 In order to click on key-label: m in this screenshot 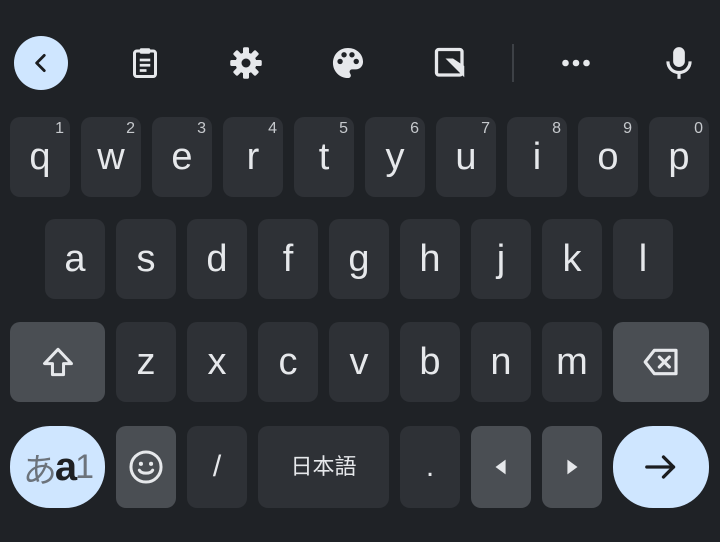, I will do `click(572, 362)`.